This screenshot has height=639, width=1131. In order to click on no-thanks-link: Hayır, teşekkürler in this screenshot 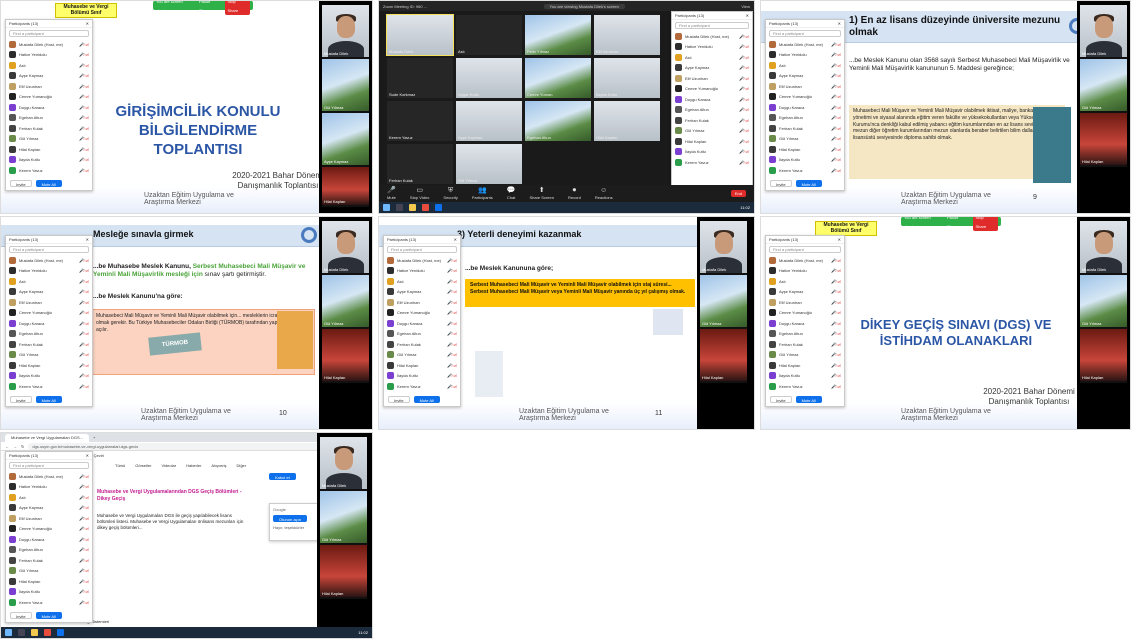, I will do `click(295, 527)`.